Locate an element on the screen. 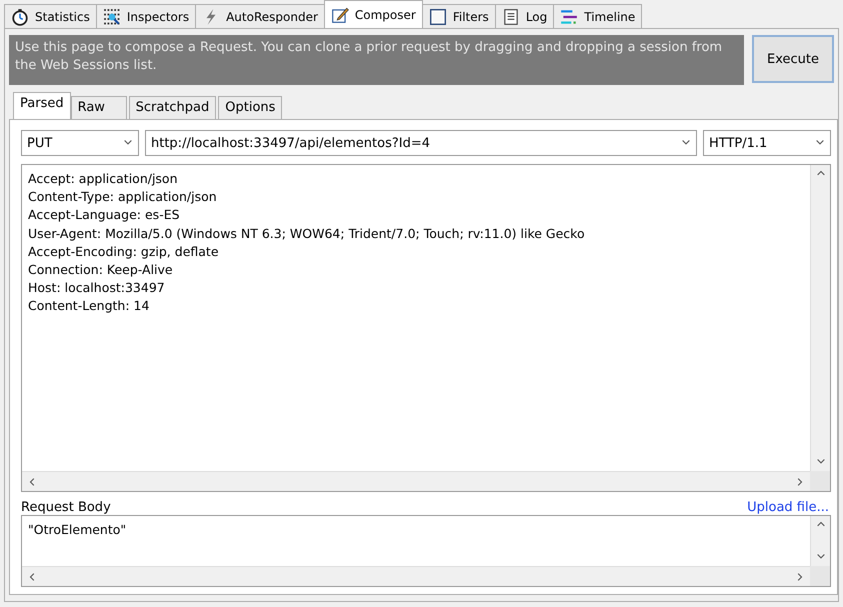  header-line: Accept-Encoding: gzip, deflate is located at coordinates (124, 251).